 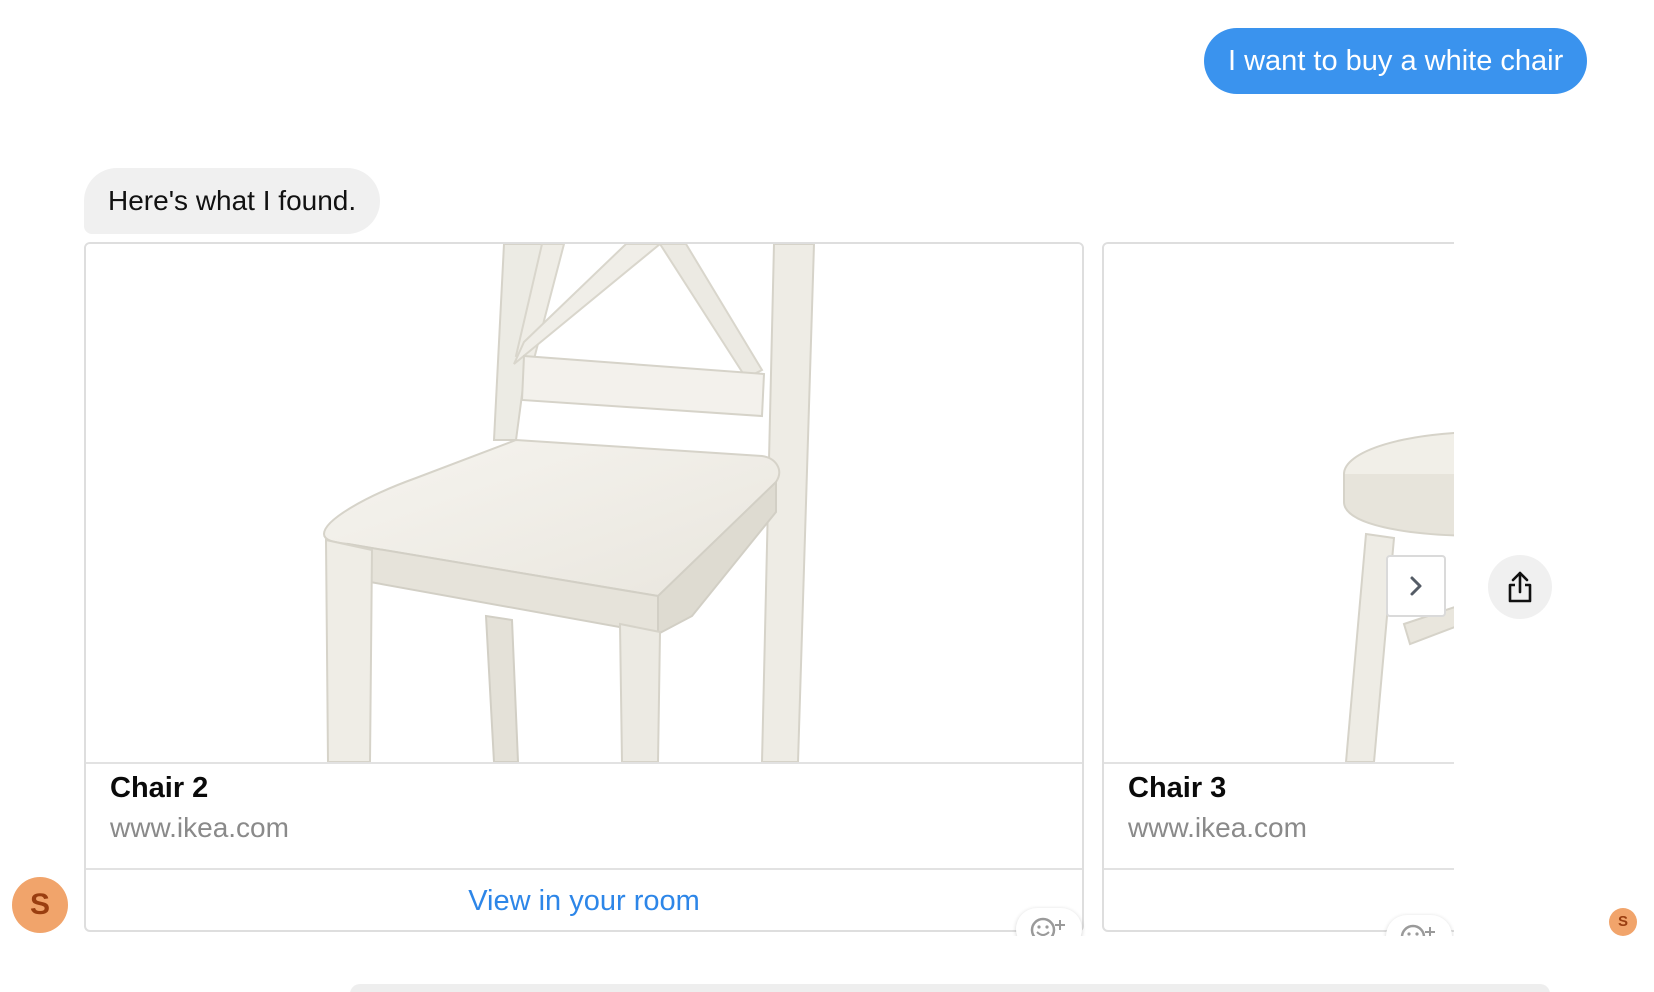 I want to click on carousel-next-button, so click(x=1416, y=586).